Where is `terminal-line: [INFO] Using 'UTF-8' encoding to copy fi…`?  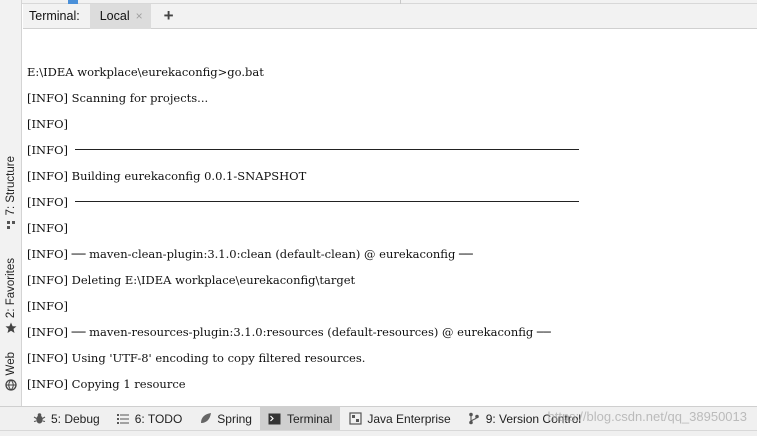 terminal-line: [INFO] Using 'UTF-8' encoding to copy fi… is located at coordinates (196, 358).